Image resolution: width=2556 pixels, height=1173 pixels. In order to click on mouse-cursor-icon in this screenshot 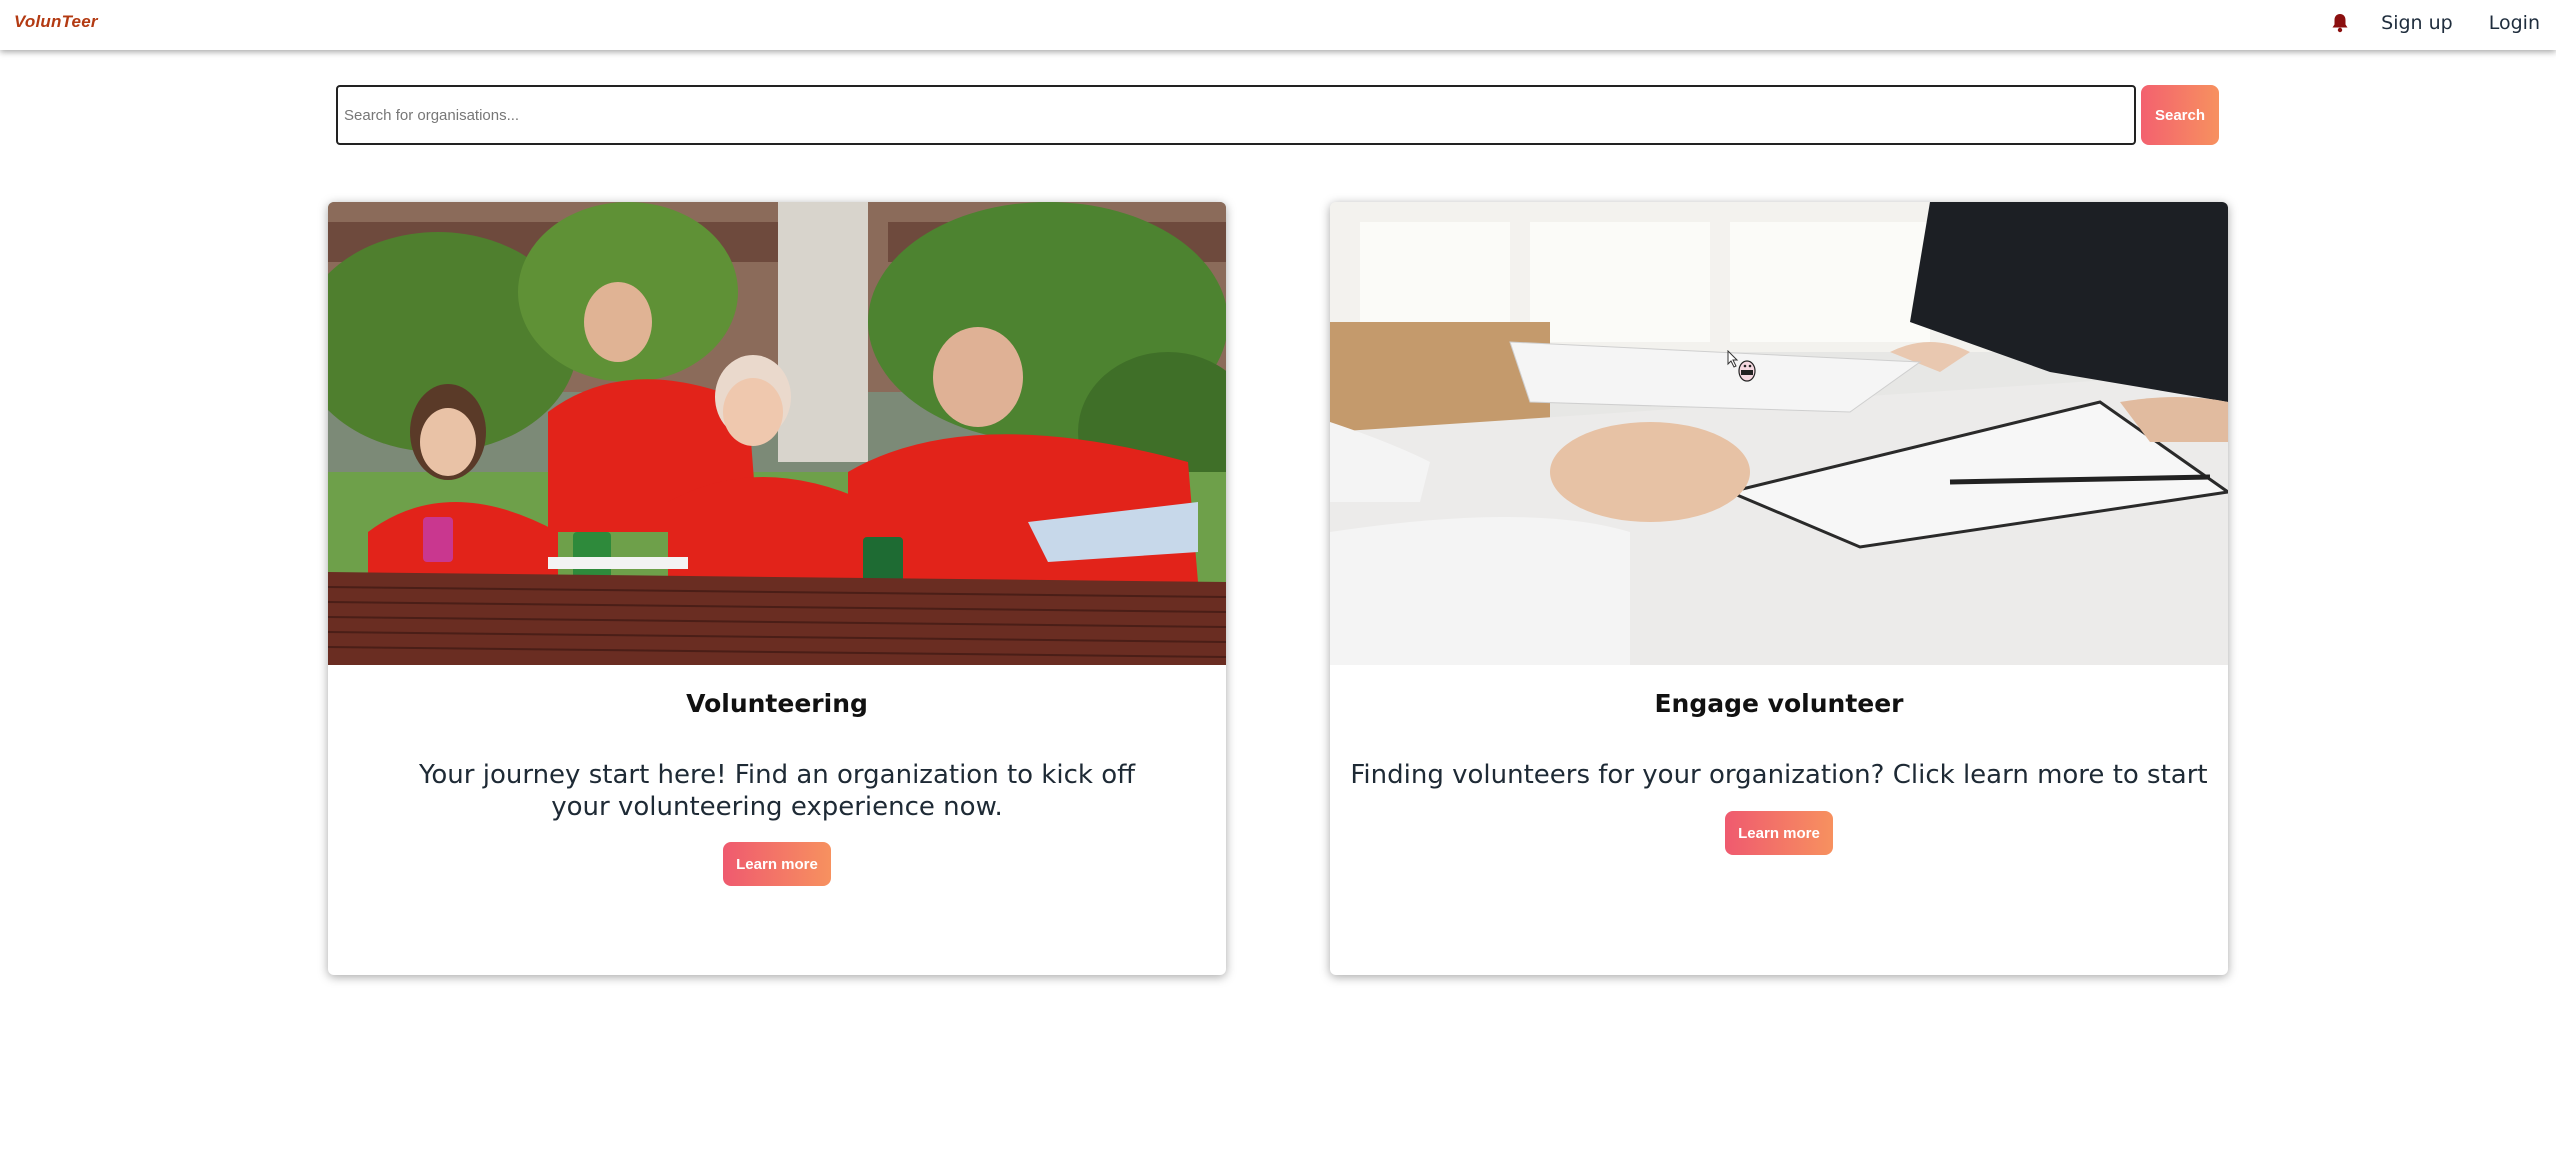, I will do `click(1742, 367)`.